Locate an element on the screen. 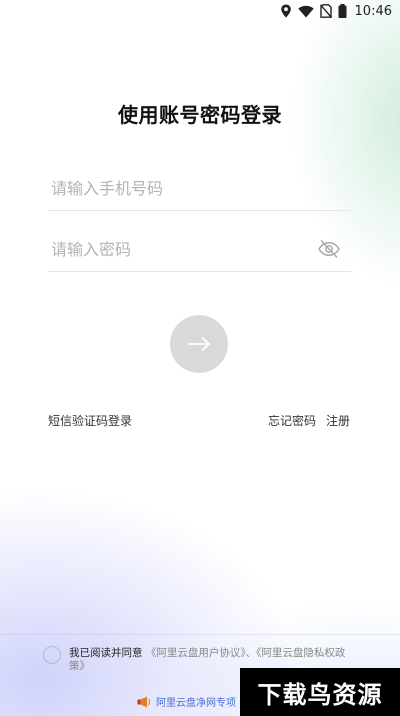 The height and width of the screenshot is (716, 400). horn-icon is located at coordinates (143, 701).